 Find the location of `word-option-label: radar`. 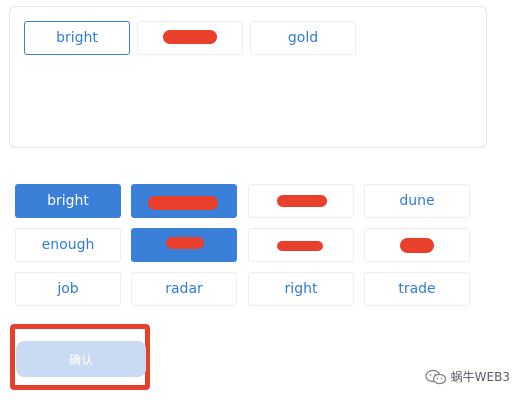

word-option-label: radar is located at coordinates (184, 289).